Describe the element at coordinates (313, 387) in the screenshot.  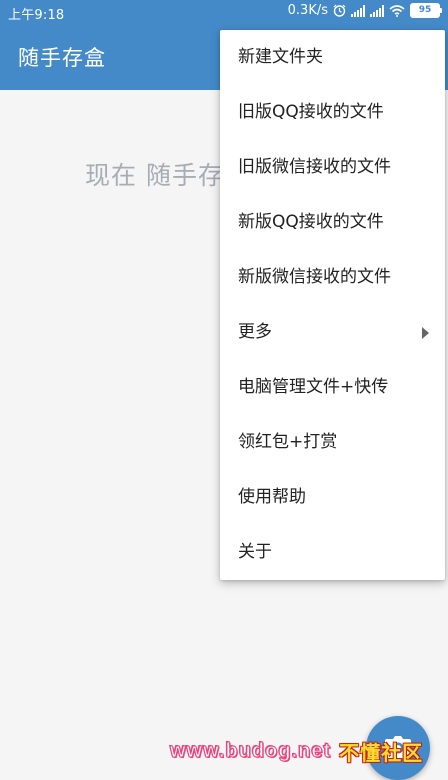
I see `menu-item-label: 电脑管理文件+快传` at that location.